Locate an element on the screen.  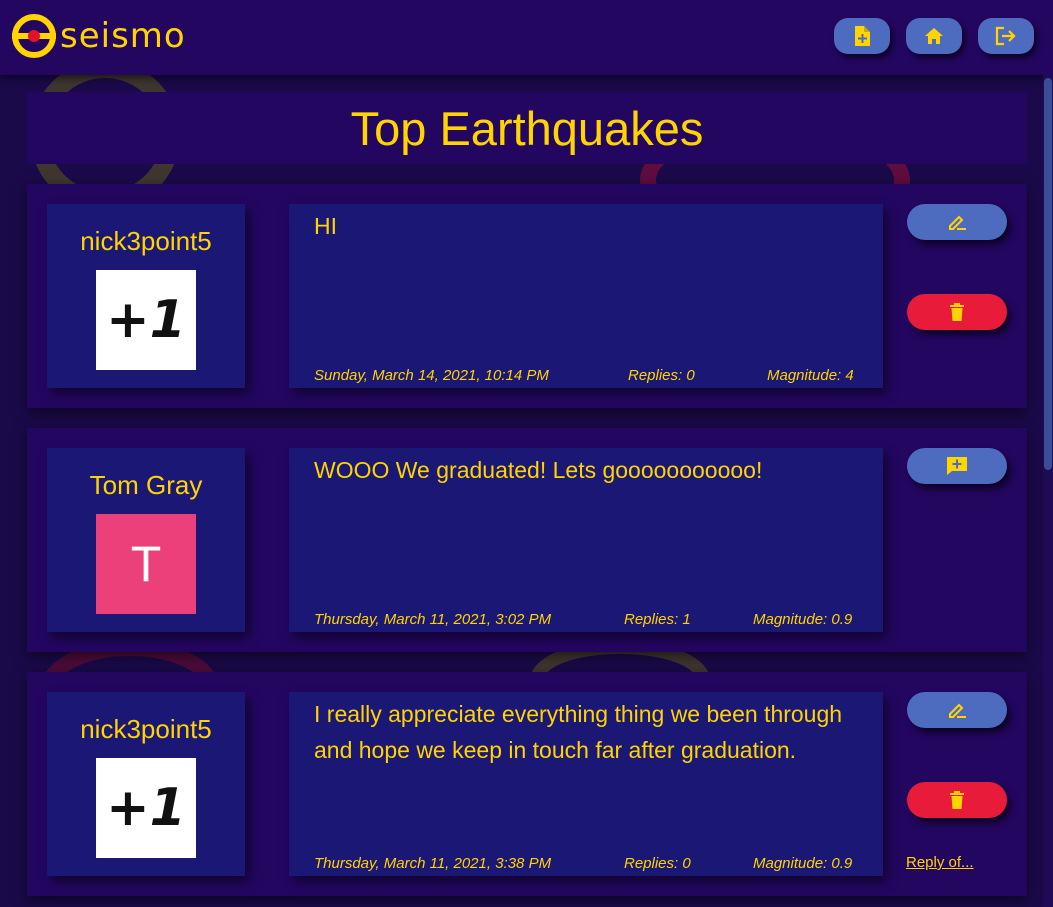
post-date: Thursday, March 11, 2021, 3:38 PM is located at coordinates (433, 863).